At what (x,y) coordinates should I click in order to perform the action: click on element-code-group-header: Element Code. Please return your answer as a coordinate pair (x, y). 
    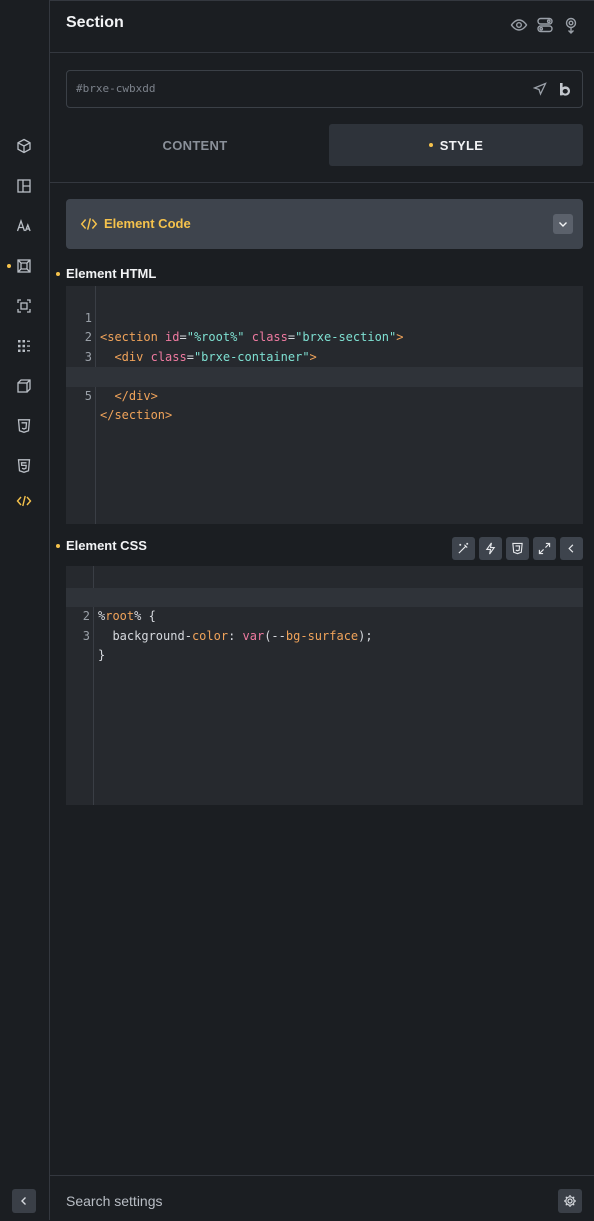
    Looking at the image, I should click on (324, 224).